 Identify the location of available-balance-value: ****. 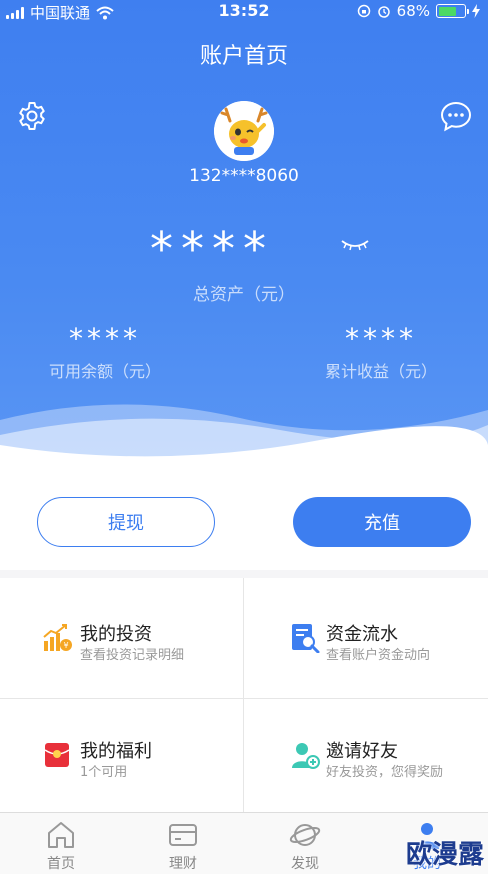
(105, 338).